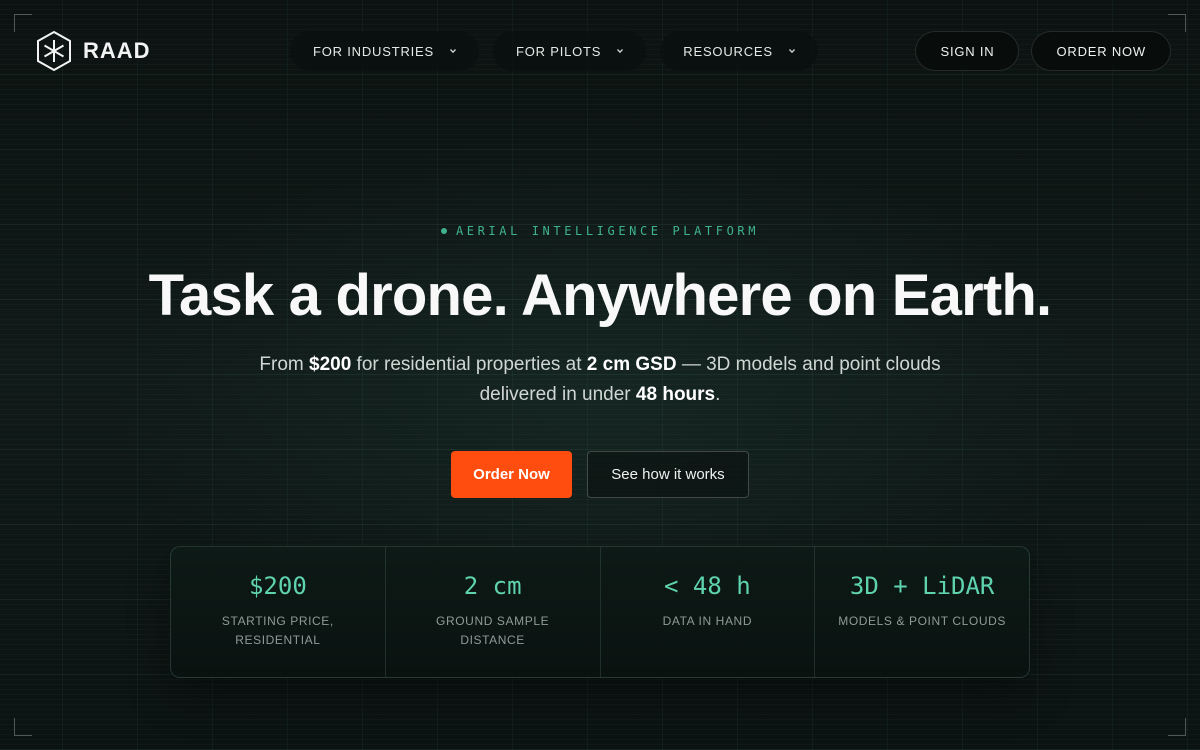  What do you see at coordinates (277, 630) in the screenshot?
I see `stat-label: STARTING PRICE, RESIDENTIAL` at bounding box center [277, 630].